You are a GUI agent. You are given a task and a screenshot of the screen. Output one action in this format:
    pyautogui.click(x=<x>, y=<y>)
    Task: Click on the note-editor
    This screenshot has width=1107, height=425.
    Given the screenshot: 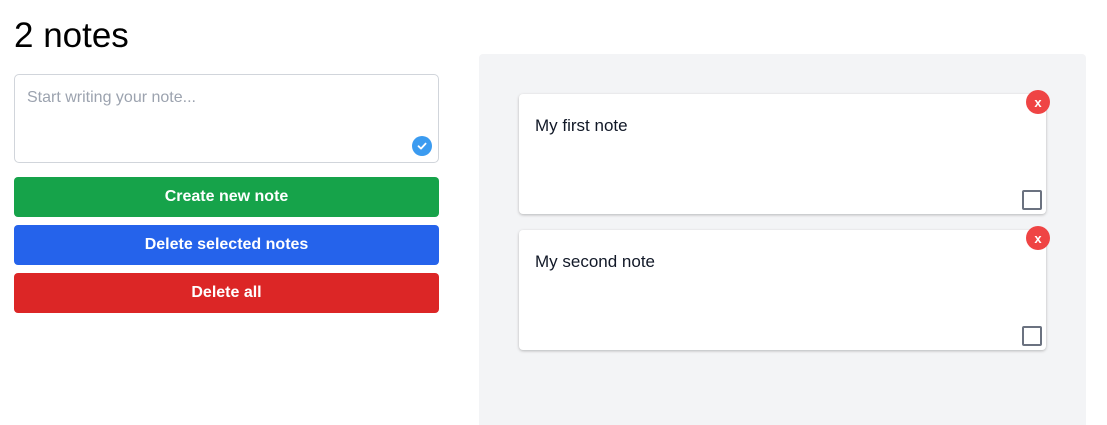 What is the action you would take?
    pyautogui.click(x=226, y=118)
    